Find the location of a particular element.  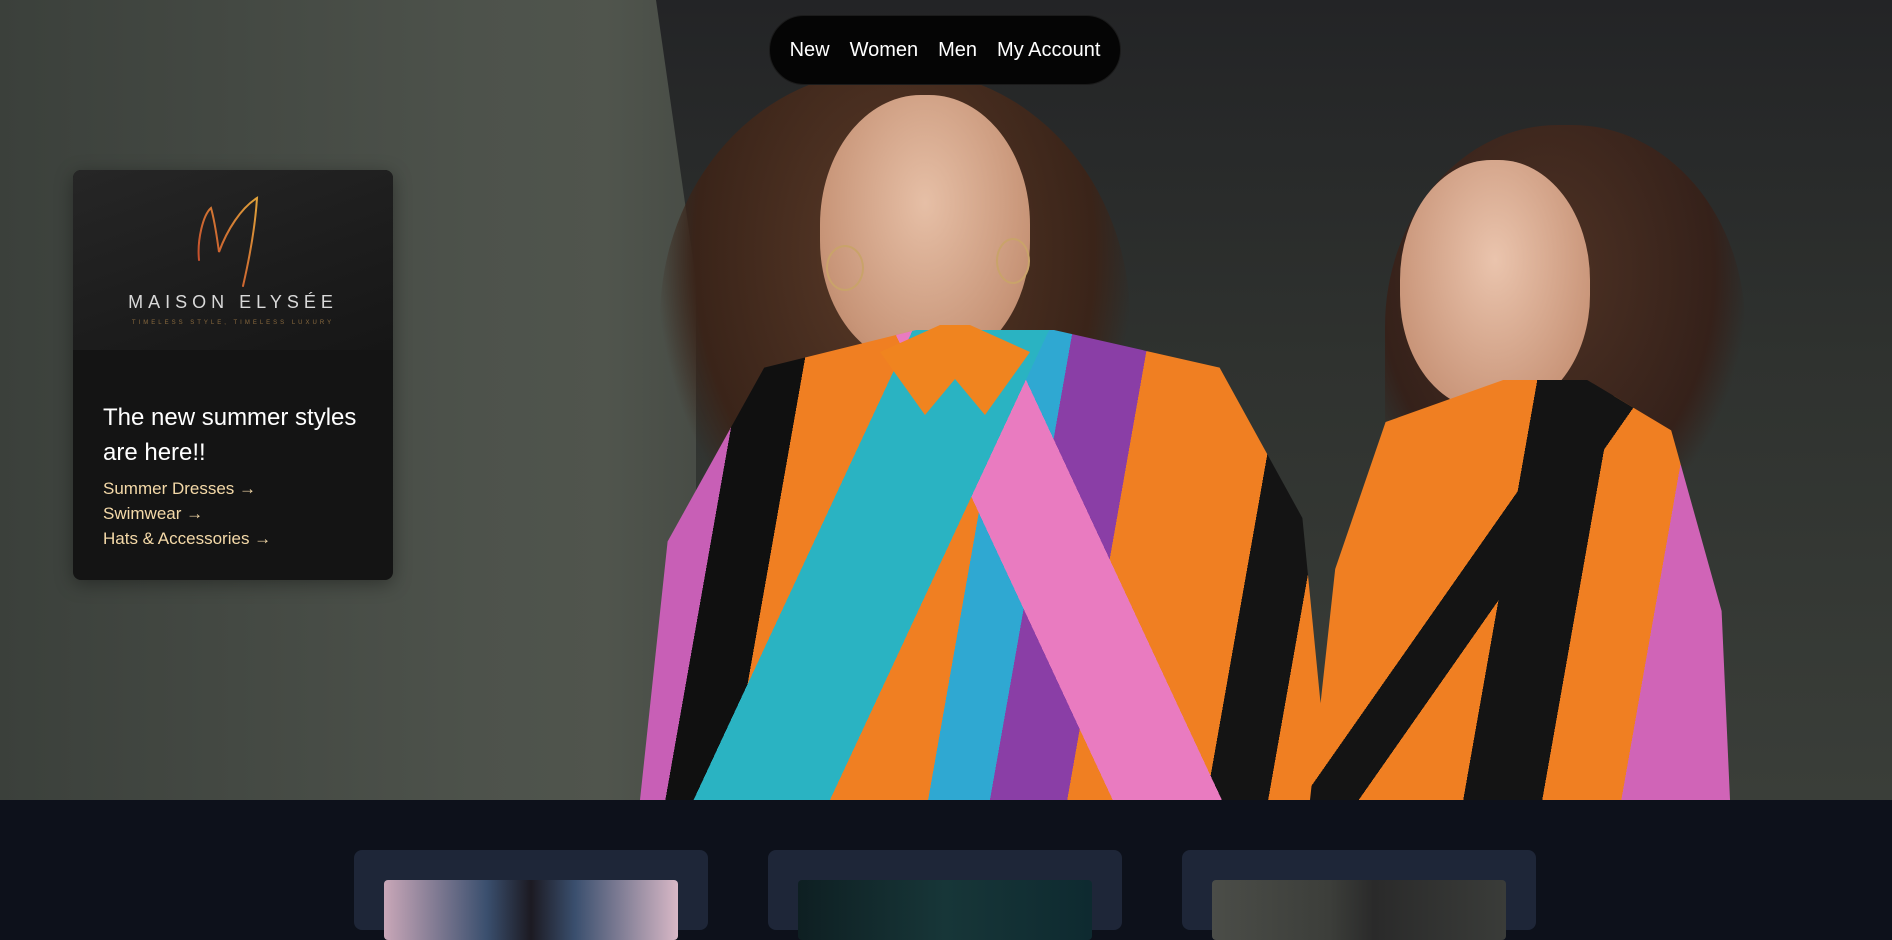

model-left-face is located at coordinates (925, 230).